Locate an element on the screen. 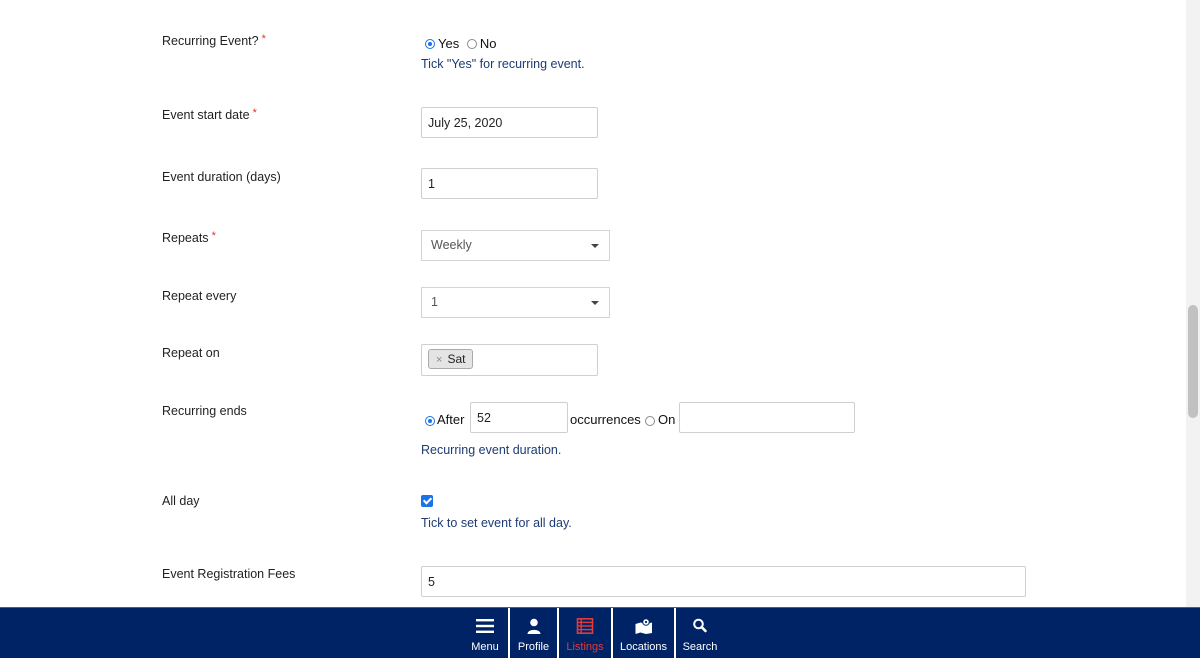 The height and width of the screenshot is (659, 1200). nav-search: Search is located at coordinates (700, 633).